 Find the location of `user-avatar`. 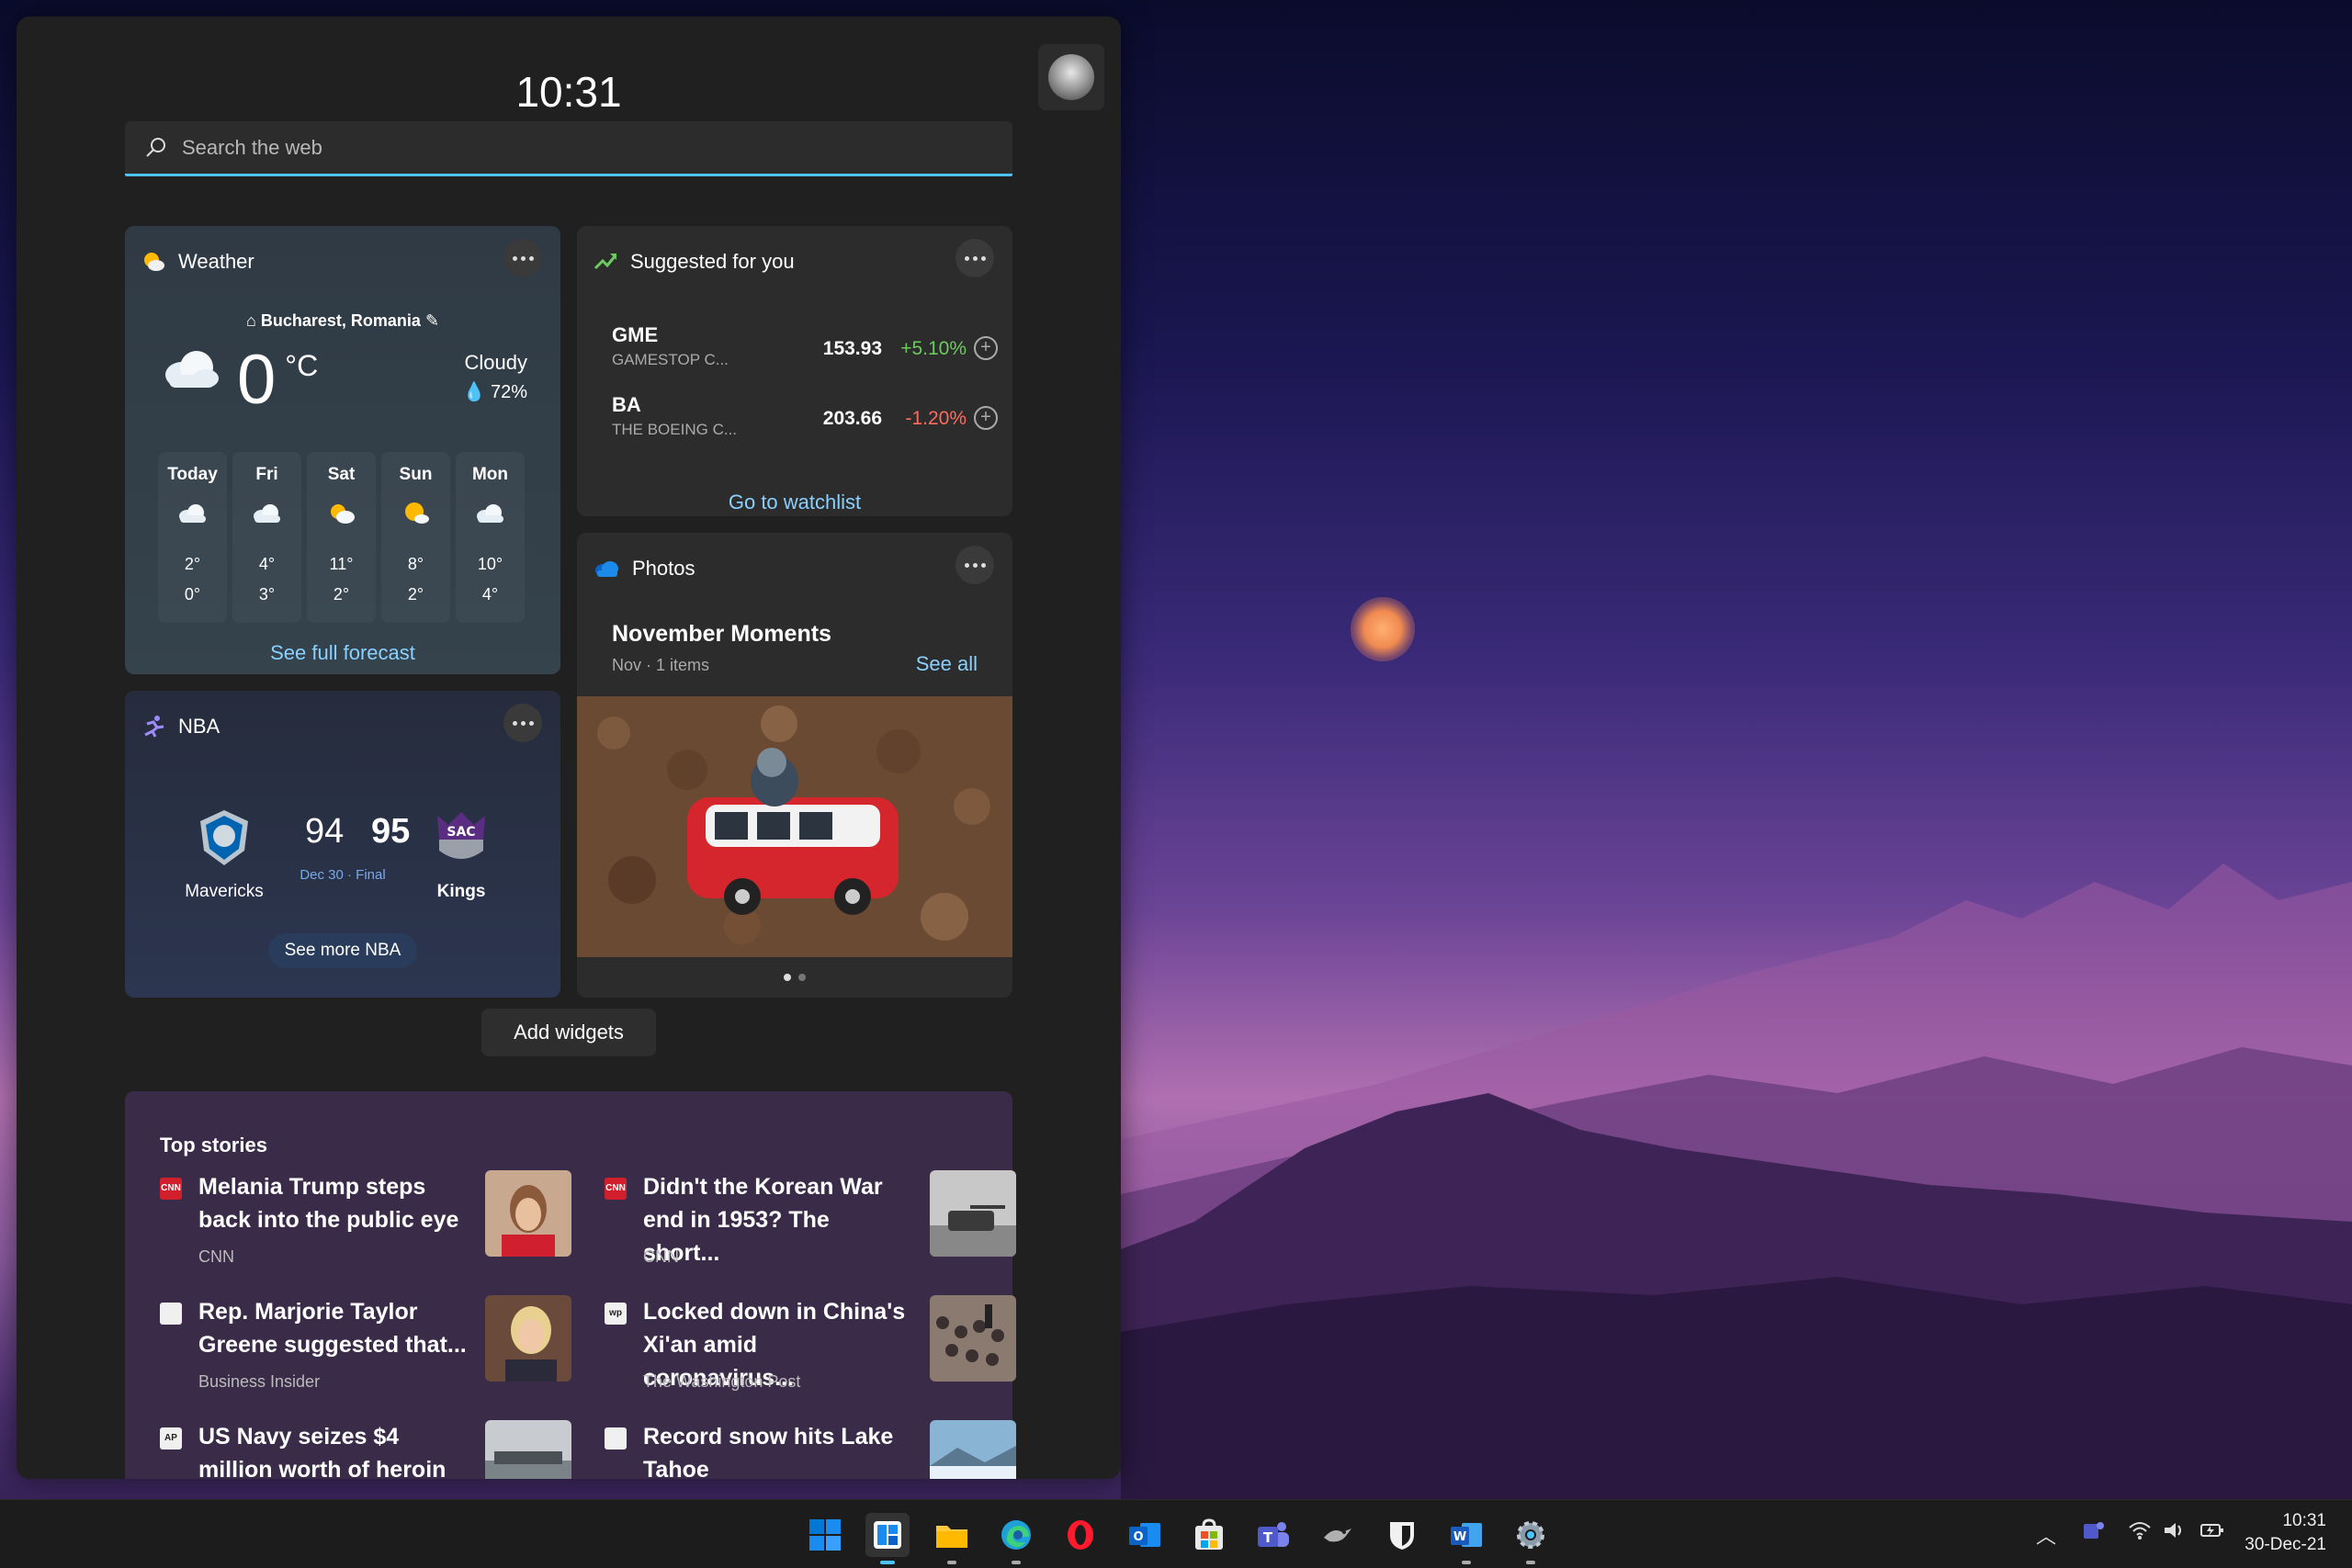

user-avatar is located at coordinates (1071, 77).